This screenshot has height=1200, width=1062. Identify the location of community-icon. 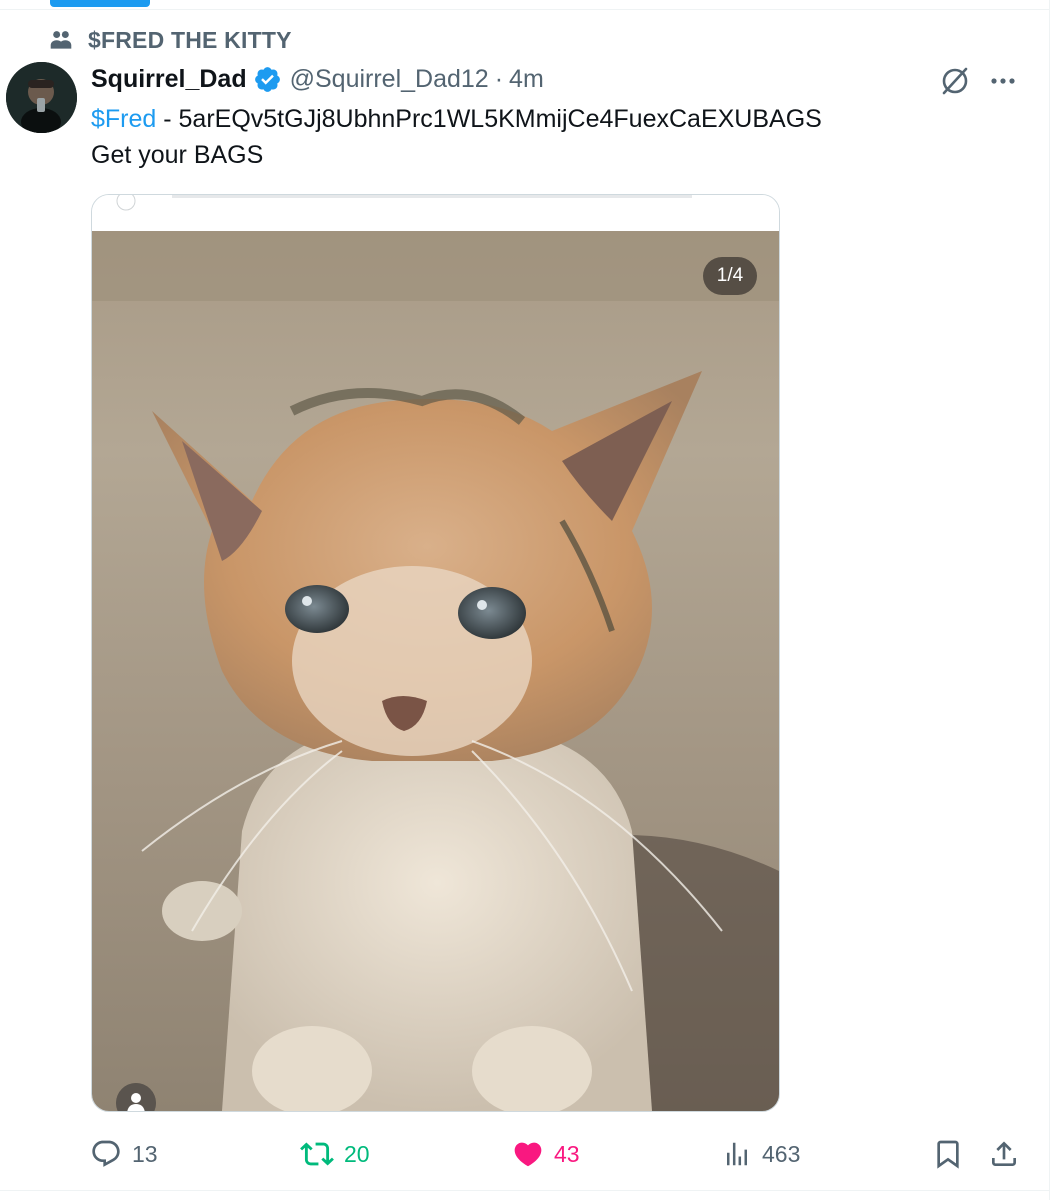
(61, 40).